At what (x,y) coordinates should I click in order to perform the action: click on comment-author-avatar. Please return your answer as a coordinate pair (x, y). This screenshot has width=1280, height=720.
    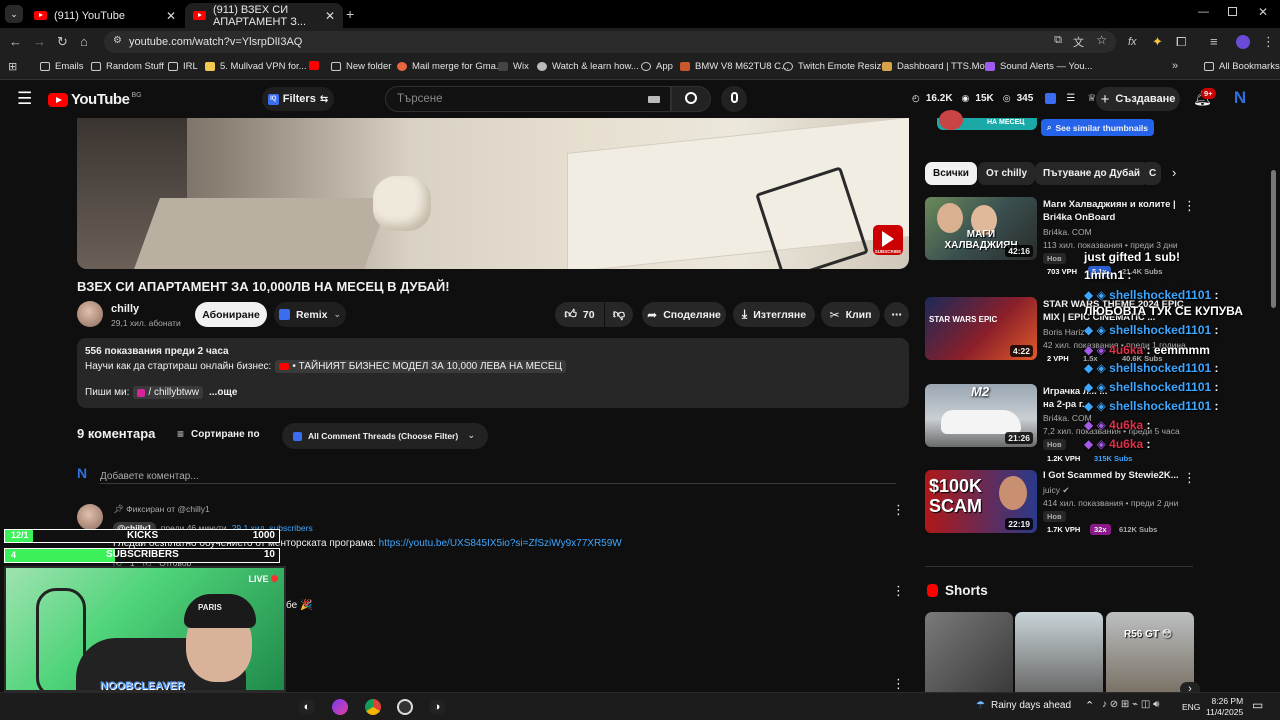
    Looking at the image, I should click on (90, 517).